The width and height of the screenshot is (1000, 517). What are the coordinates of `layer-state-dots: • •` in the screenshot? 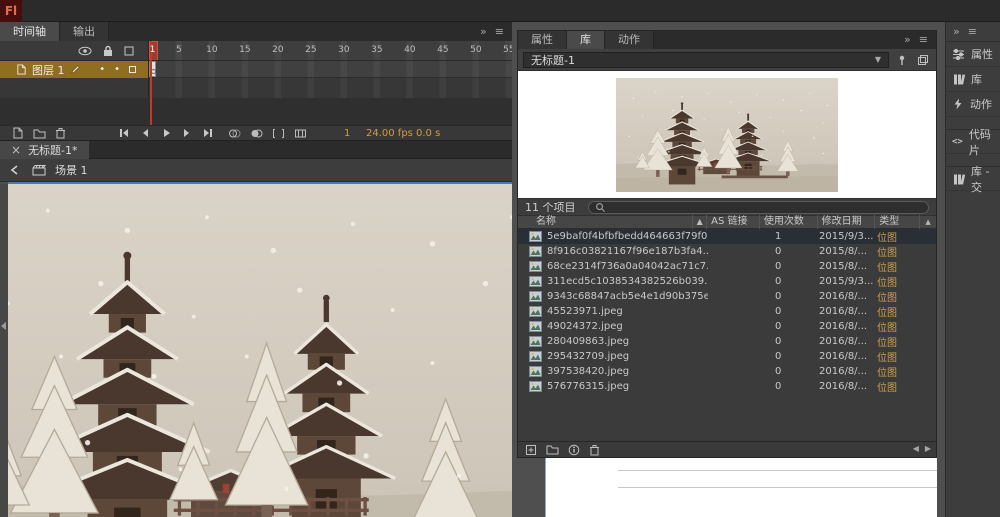 It's located at (123, 69).